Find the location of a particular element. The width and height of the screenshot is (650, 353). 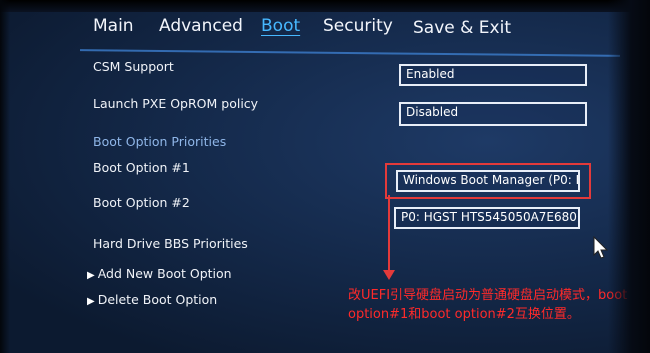

csm-support-field: Enabled is located at coordinates (493, 75).